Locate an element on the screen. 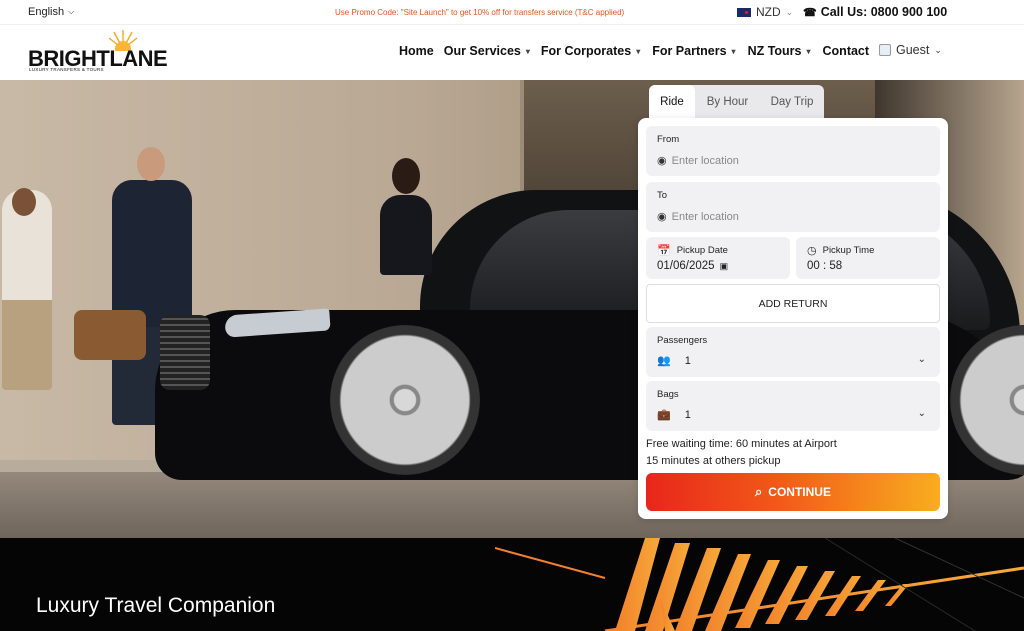 The width and height of the screenshot is (1024, 631). person-chauffeur is located at coordinates (406, 235).